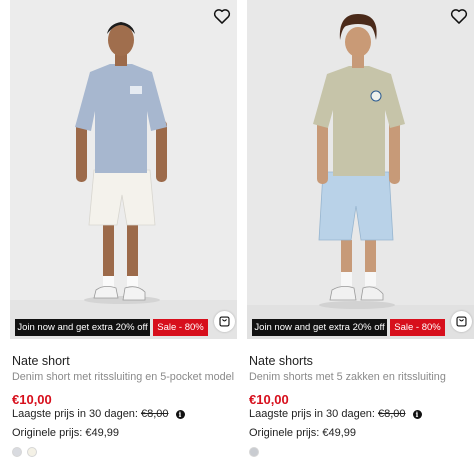 The width and height of the screenshot is (475, 464). I want to click on product-name: Nate short, so click(41, 361).